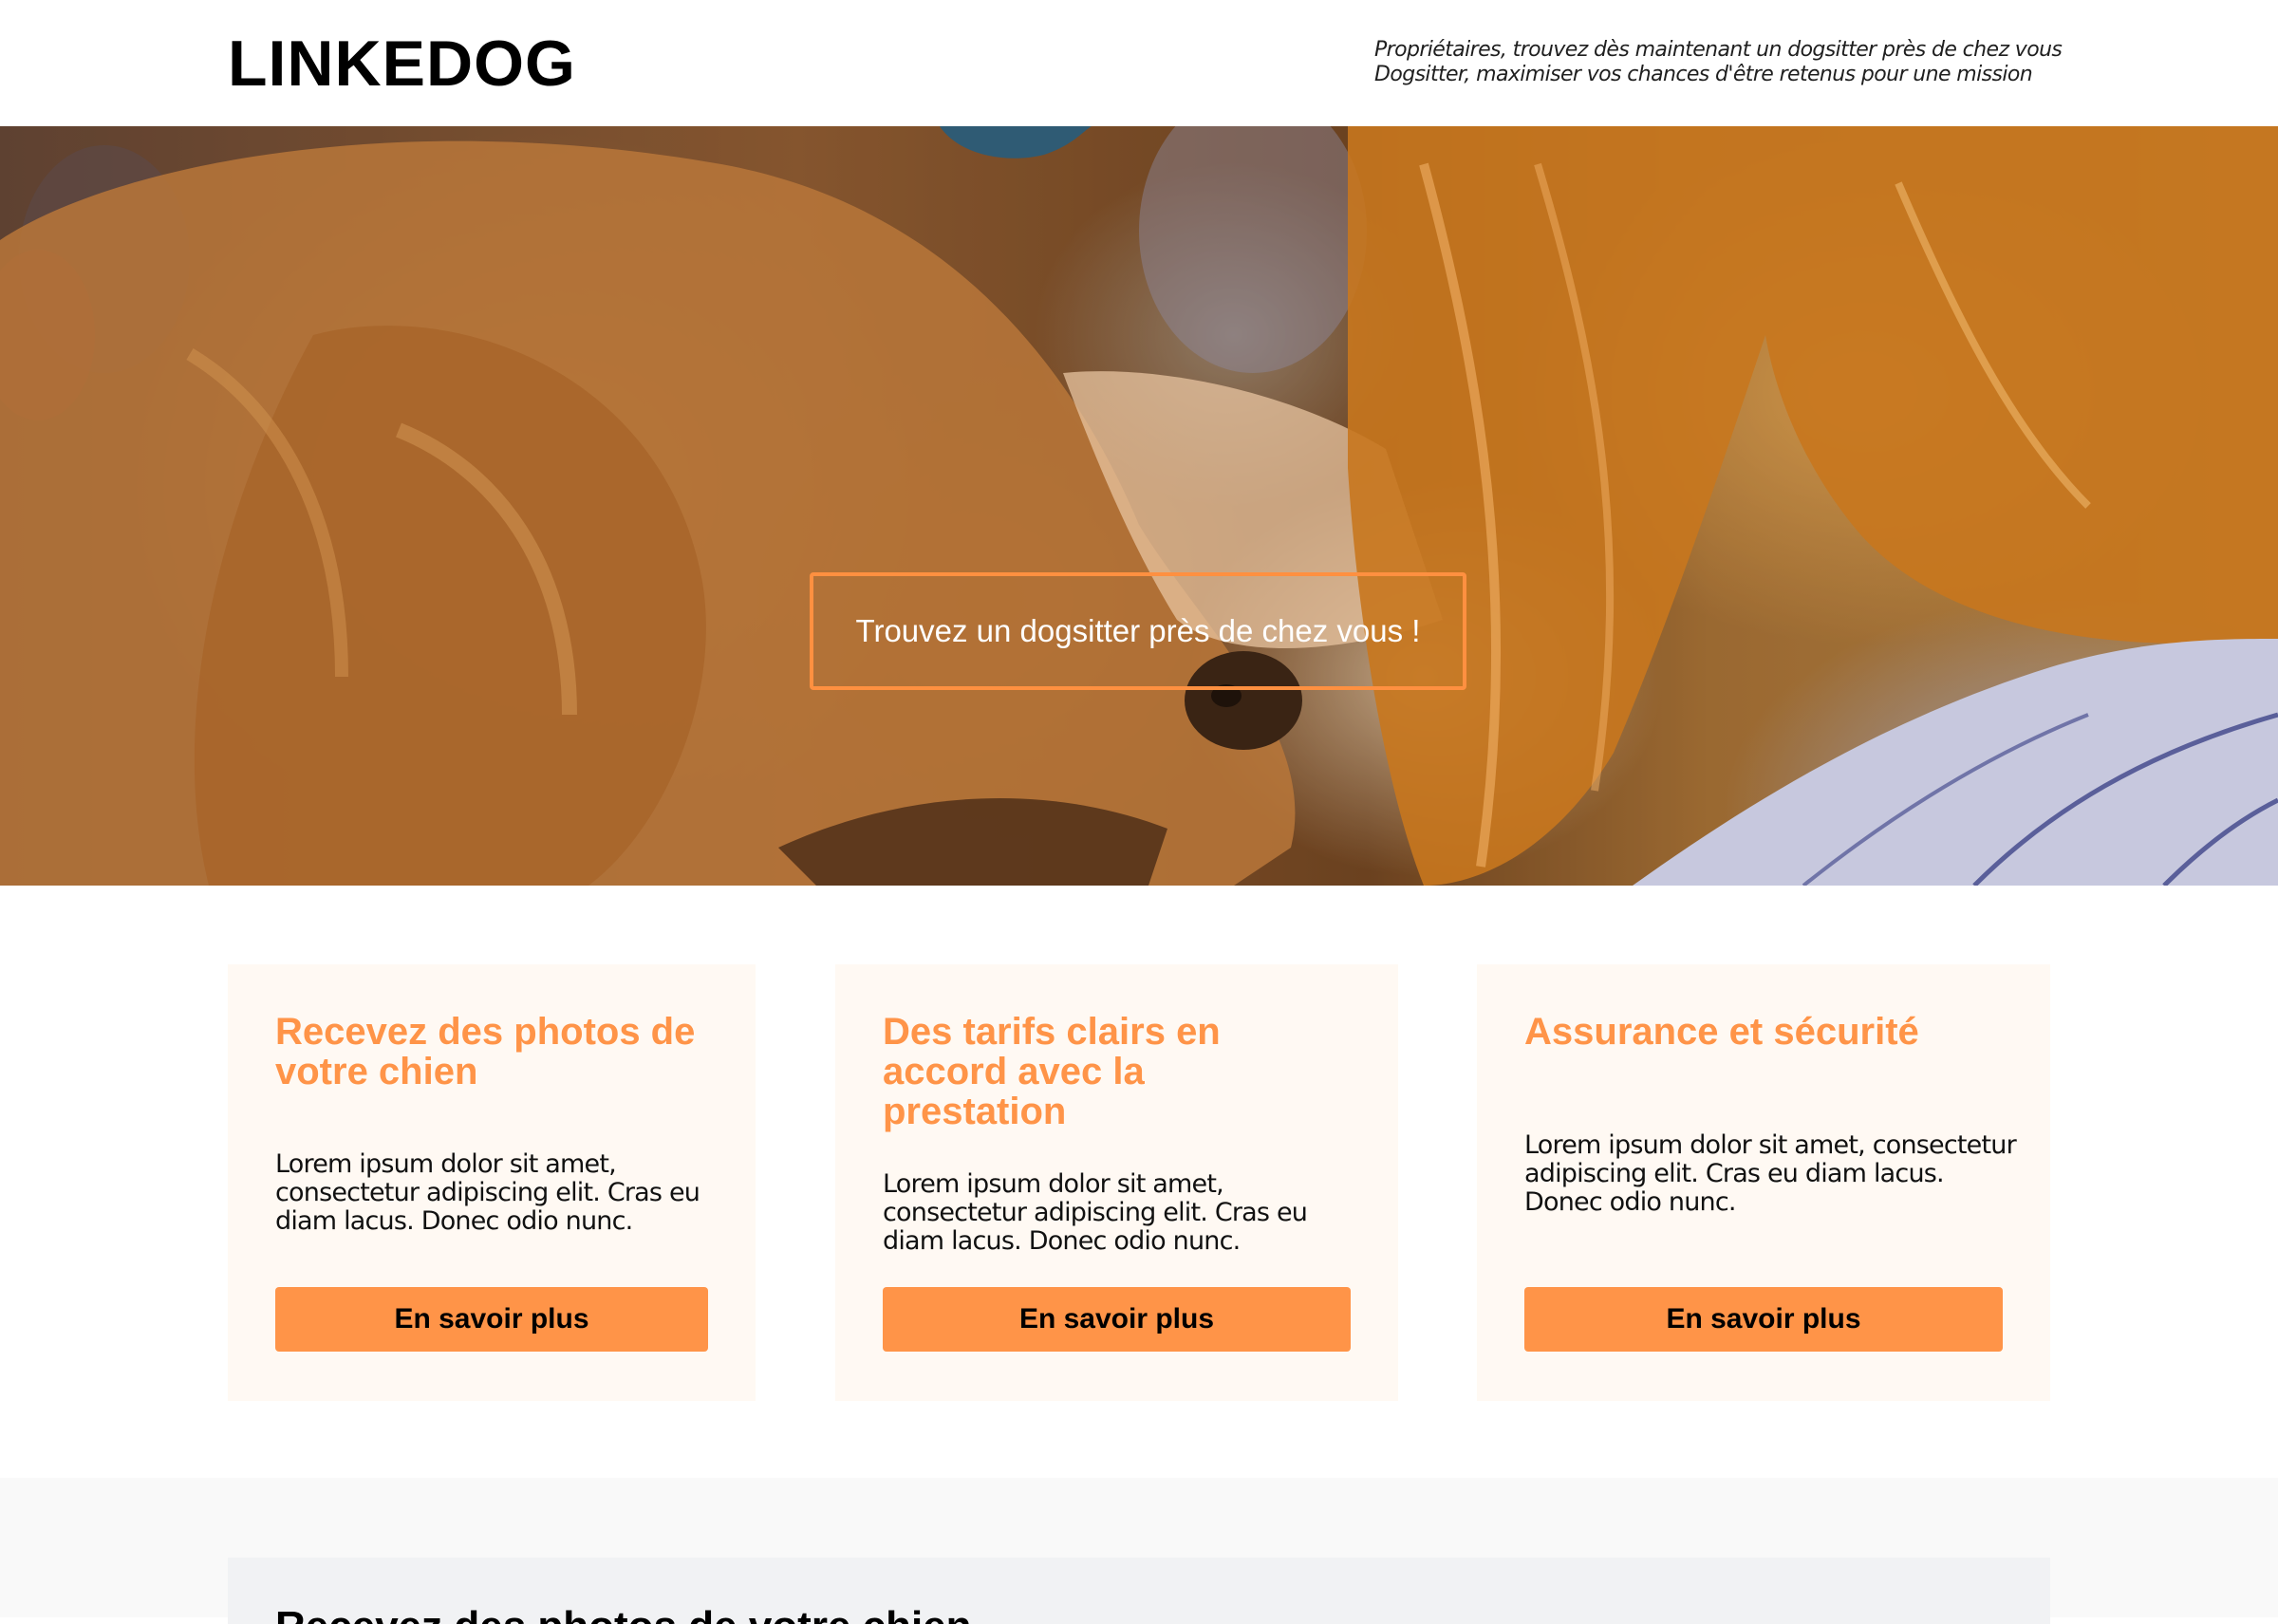  I want to click on feature-title: Recevez des photos de votre chien, so click(485, 1051).